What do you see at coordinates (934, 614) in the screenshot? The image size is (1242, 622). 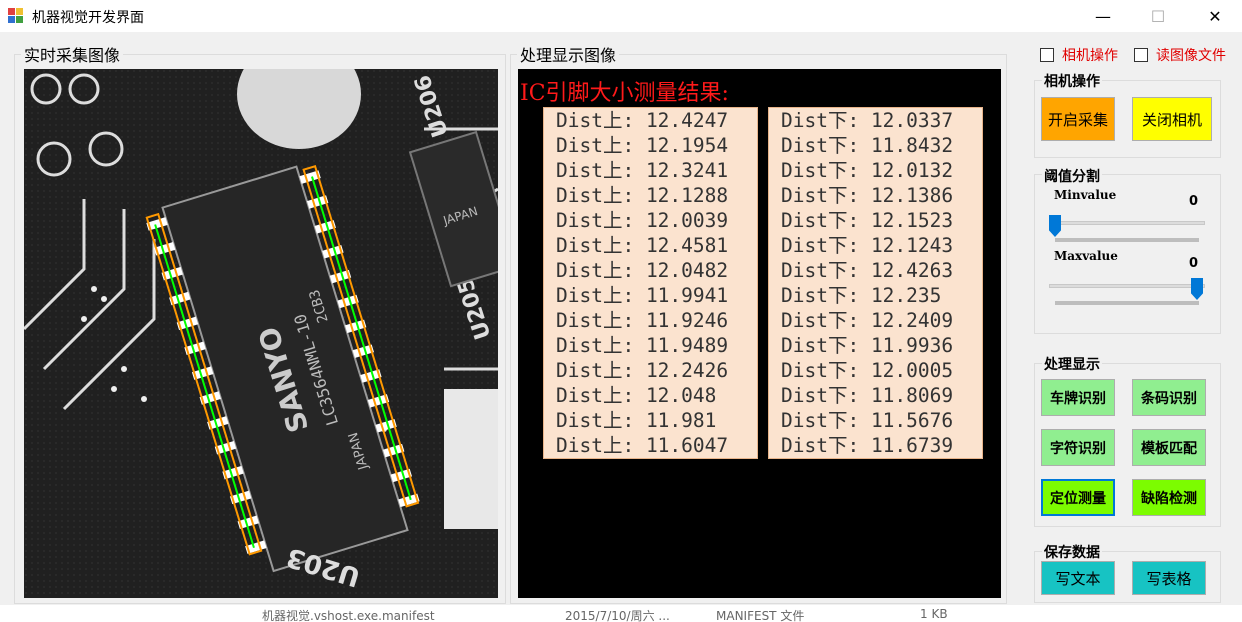 I see `bg-file-size: 1 KB` at bounding box center [934, 614].